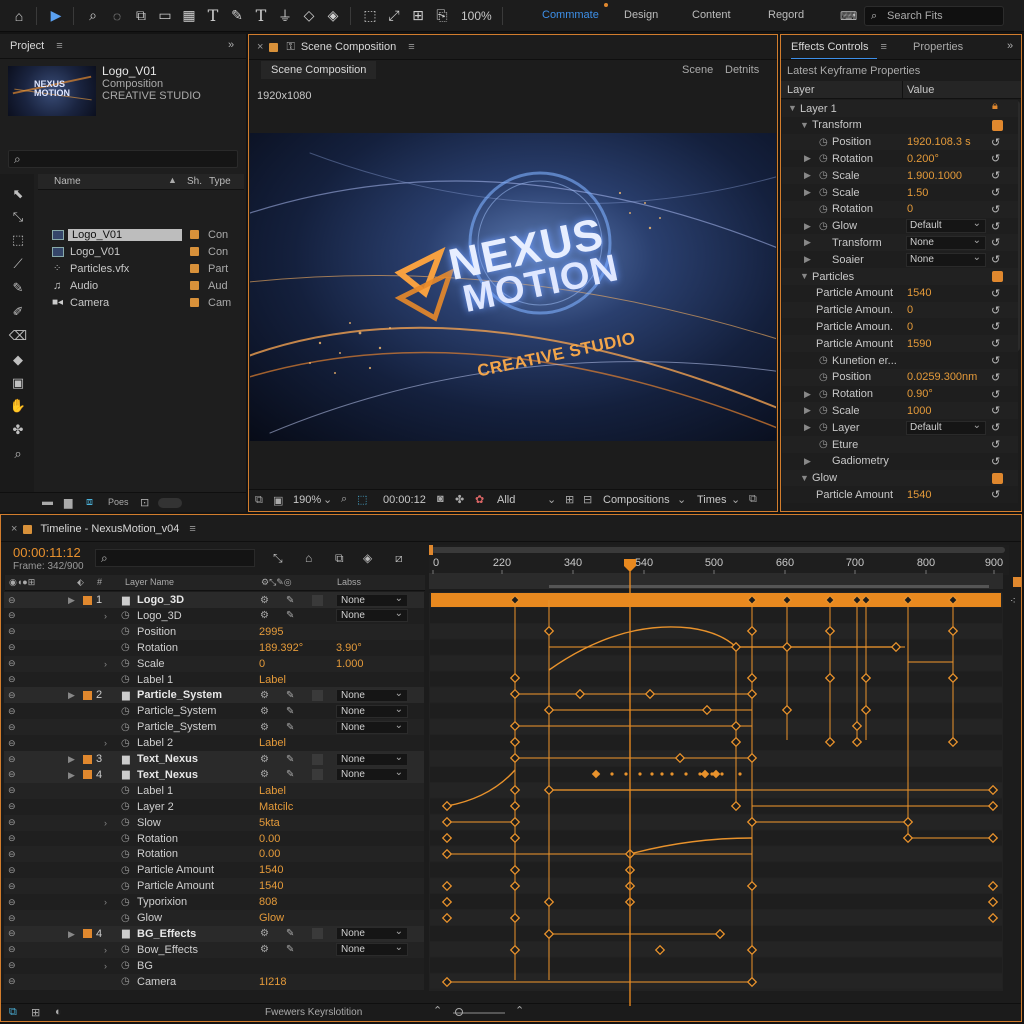 The width and height of the screenshot is (1024, 1024). What do you see at coordinates (327, 499) in the screenshot?
I see `chevron-down-icon: ⌄` at bounding box center [327, 499].